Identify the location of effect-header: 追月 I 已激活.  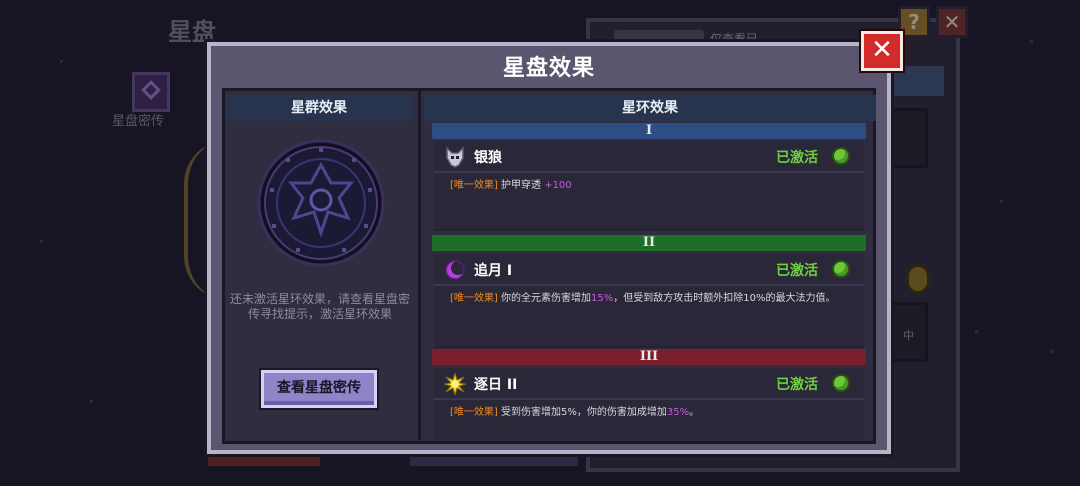
(649, 270).